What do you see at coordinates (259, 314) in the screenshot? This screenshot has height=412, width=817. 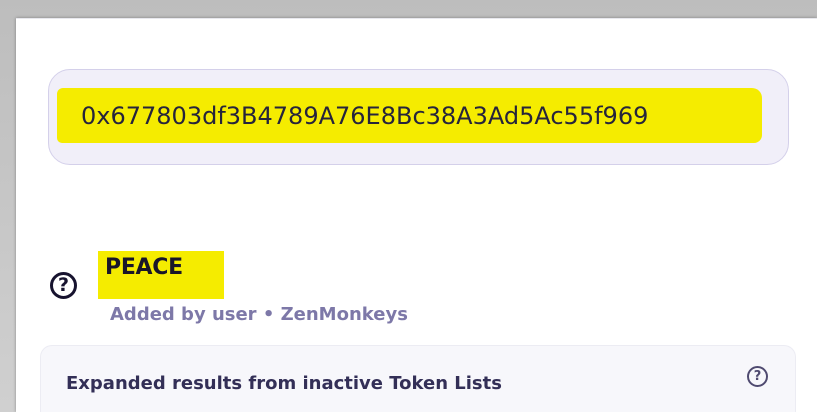 I see `token-source-label: Added by user • ZenMonkeys` at bounding box center [259, 314].